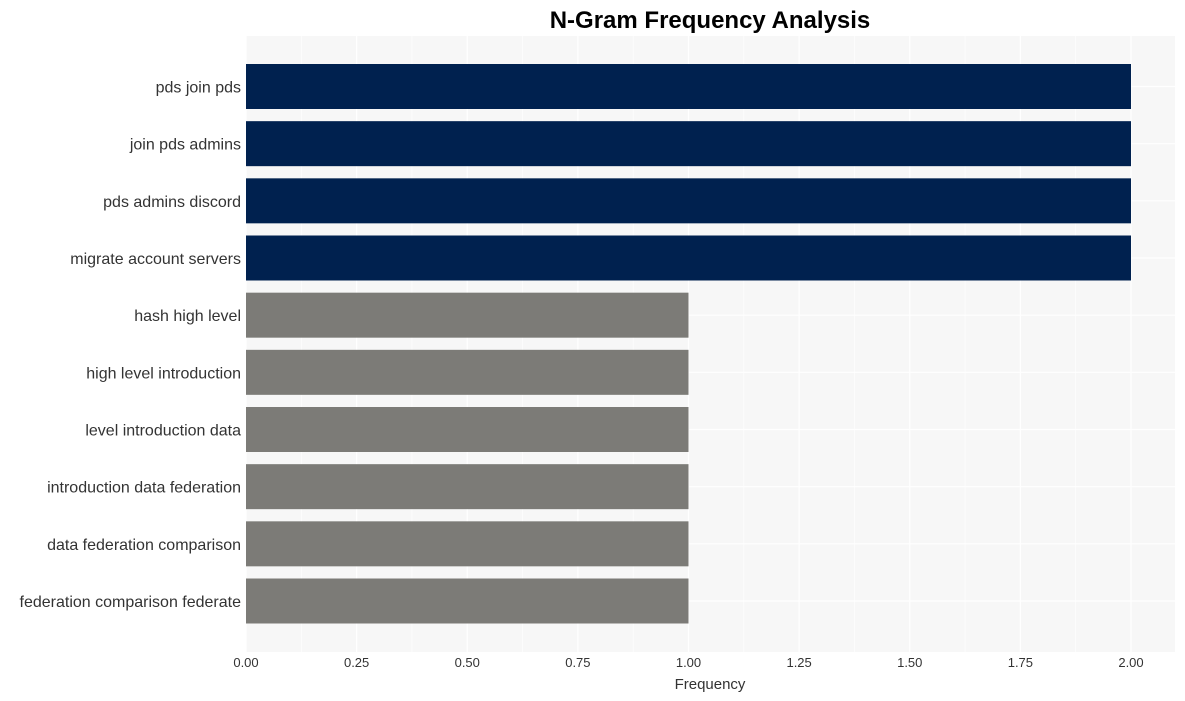 The image size is (1185, 701). Describe the element at coordinates (467, 662) in the screenshot. I see `x-tick-label: 0.50` at that location.